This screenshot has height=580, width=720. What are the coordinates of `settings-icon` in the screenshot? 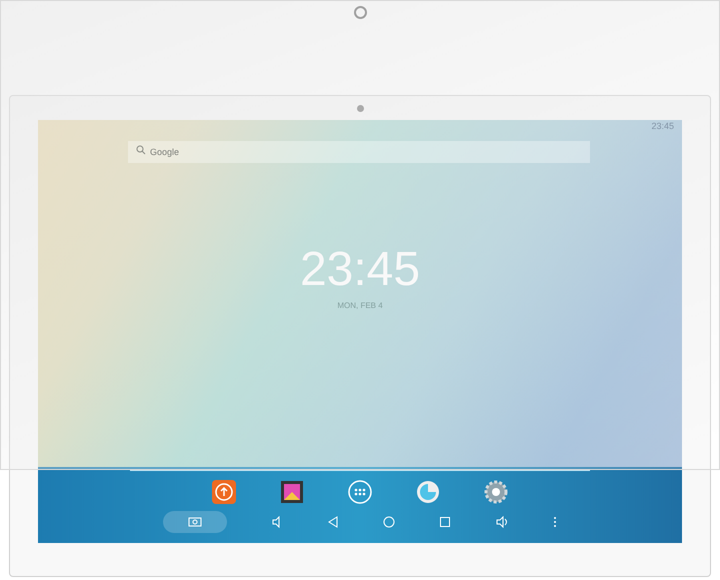 It's located at (496, 492).